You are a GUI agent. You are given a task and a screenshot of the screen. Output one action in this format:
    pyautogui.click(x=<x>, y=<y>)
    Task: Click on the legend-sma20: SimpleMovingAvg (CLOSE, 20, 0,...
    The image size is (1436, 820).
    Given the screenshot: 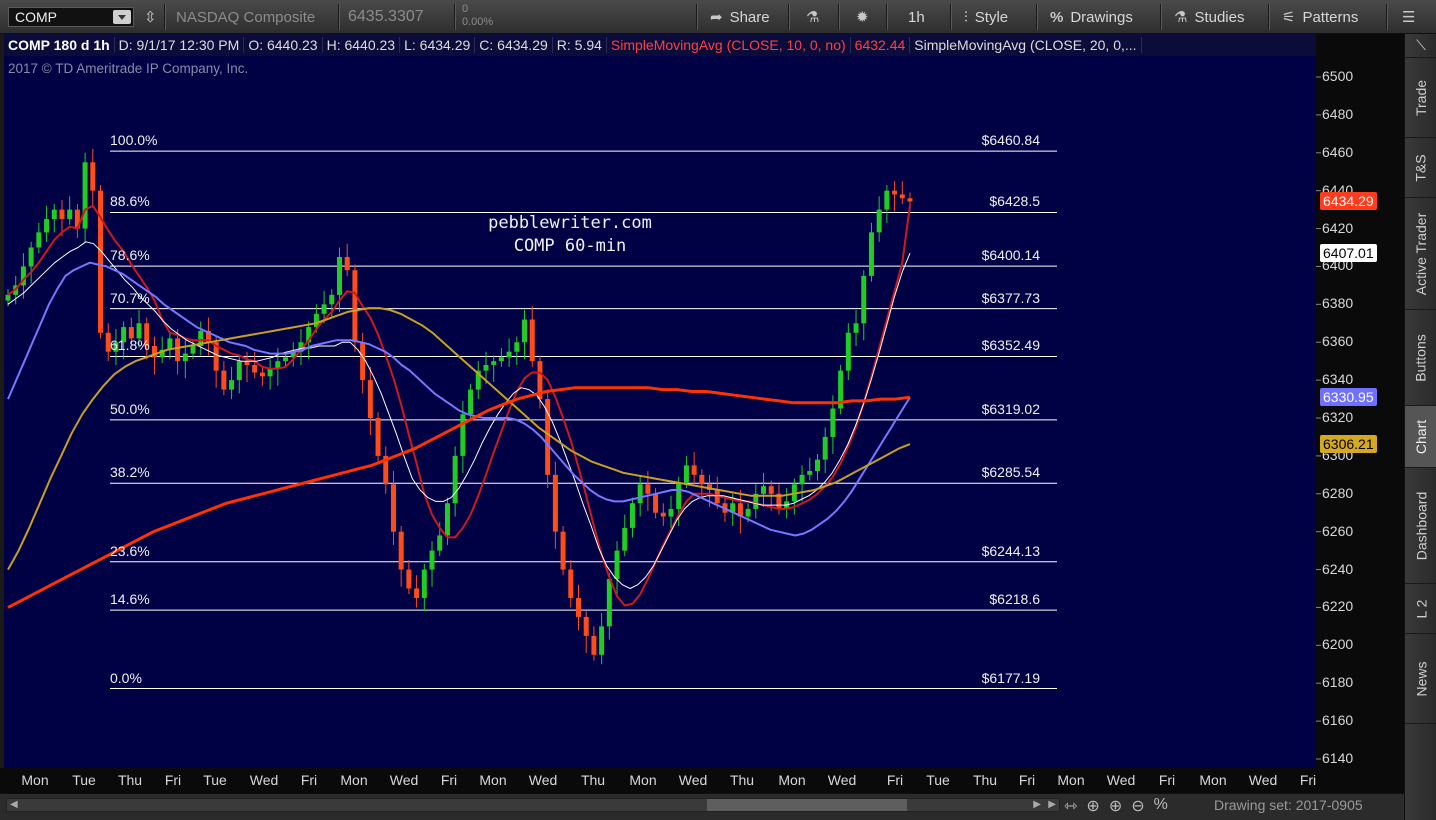 What is the action you would take?
    pyautogui.click(x=1026, y=45)
    